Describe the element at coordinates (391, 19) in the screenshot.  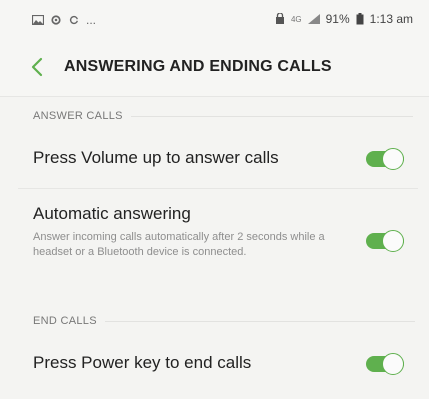
I see `clock: 1:13 am` at that location.